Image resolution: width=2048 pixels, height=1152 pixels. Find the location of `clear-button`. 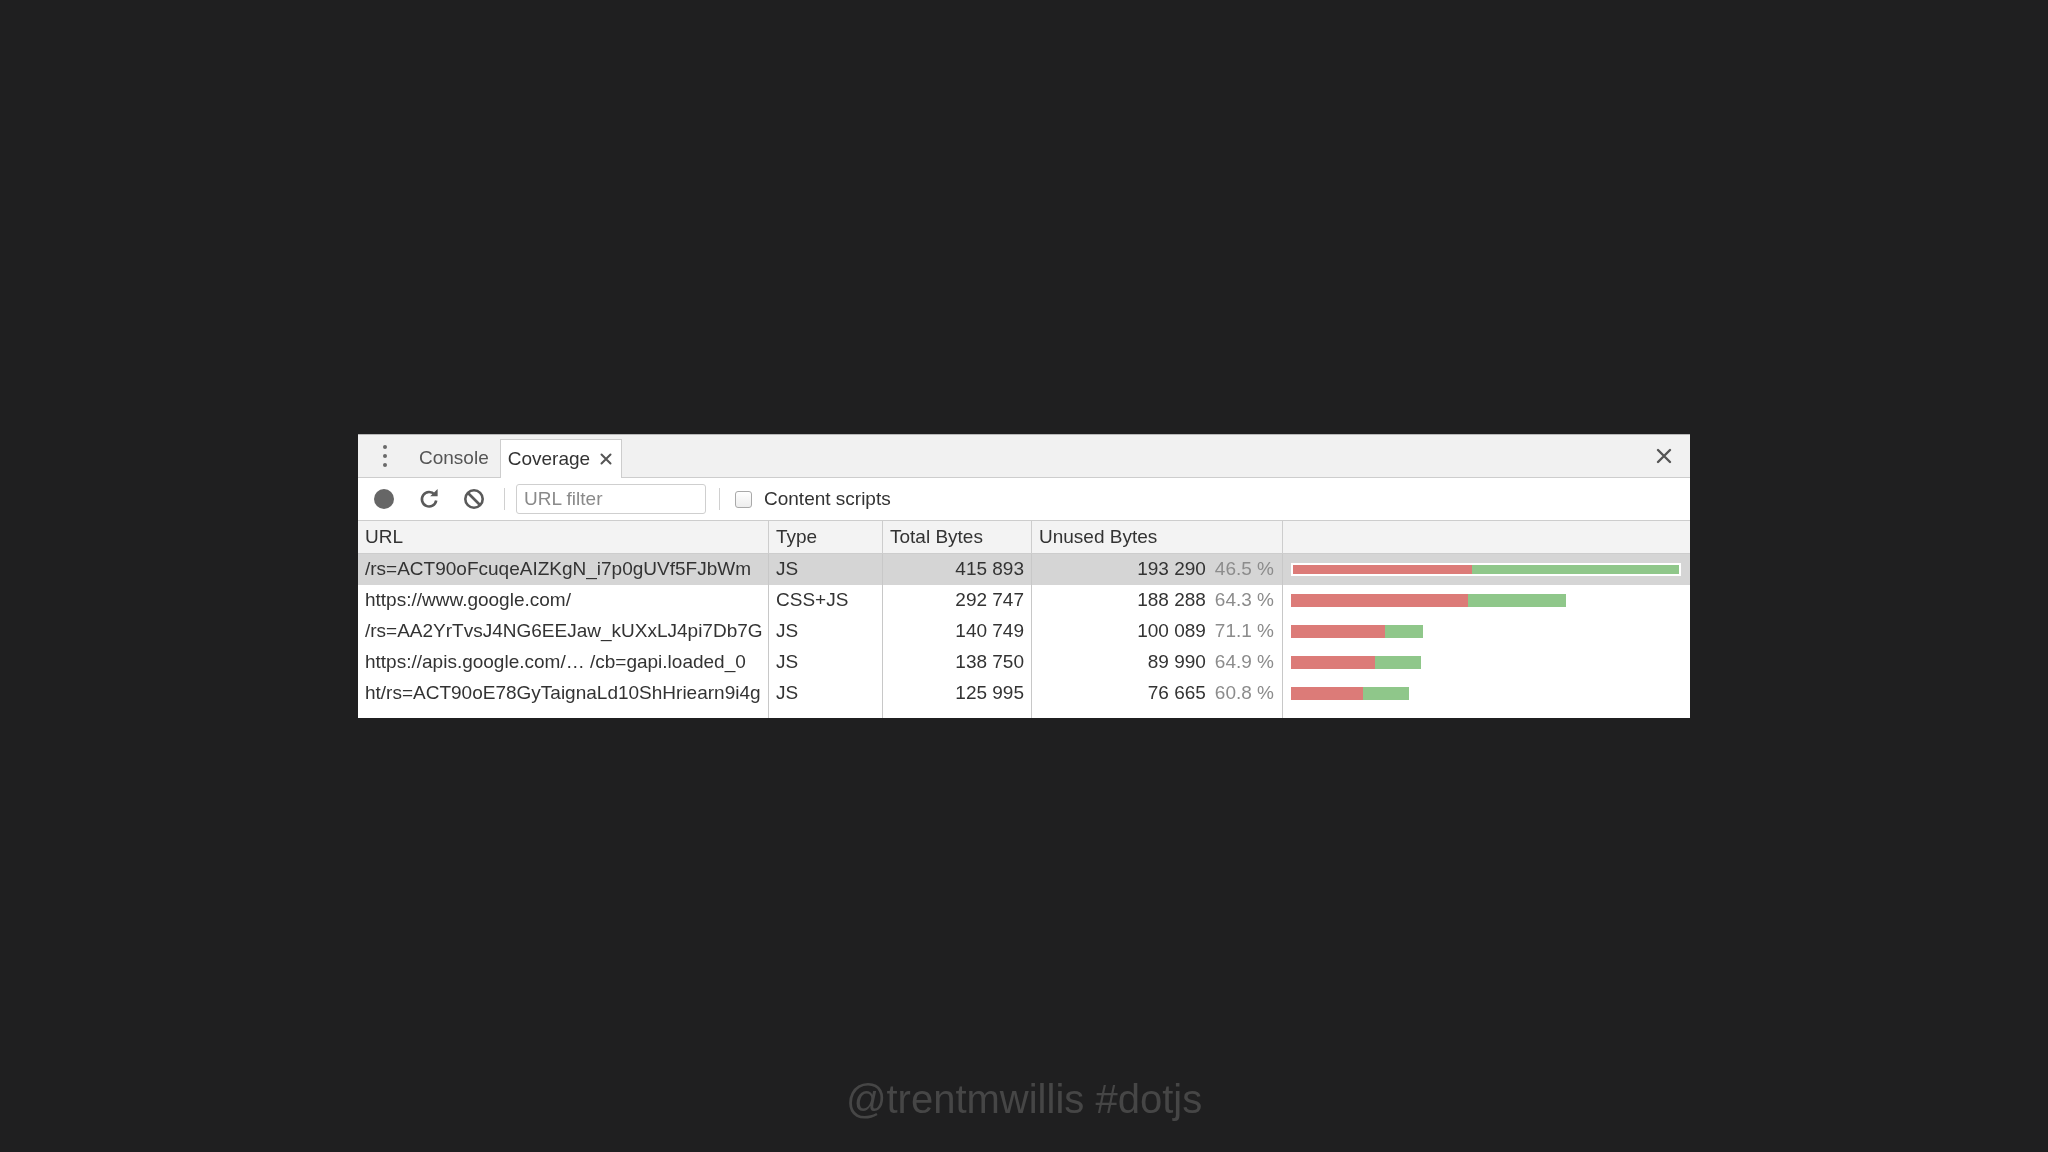

clear-button is located at coordinates (474, 499).